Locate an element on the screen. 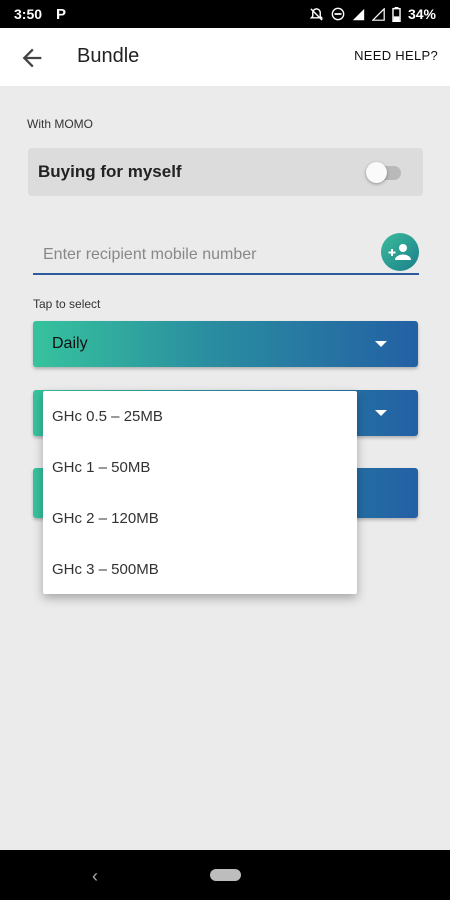  bundle-option: GHc 1 – 50MB is located at coordinates (200, 467).